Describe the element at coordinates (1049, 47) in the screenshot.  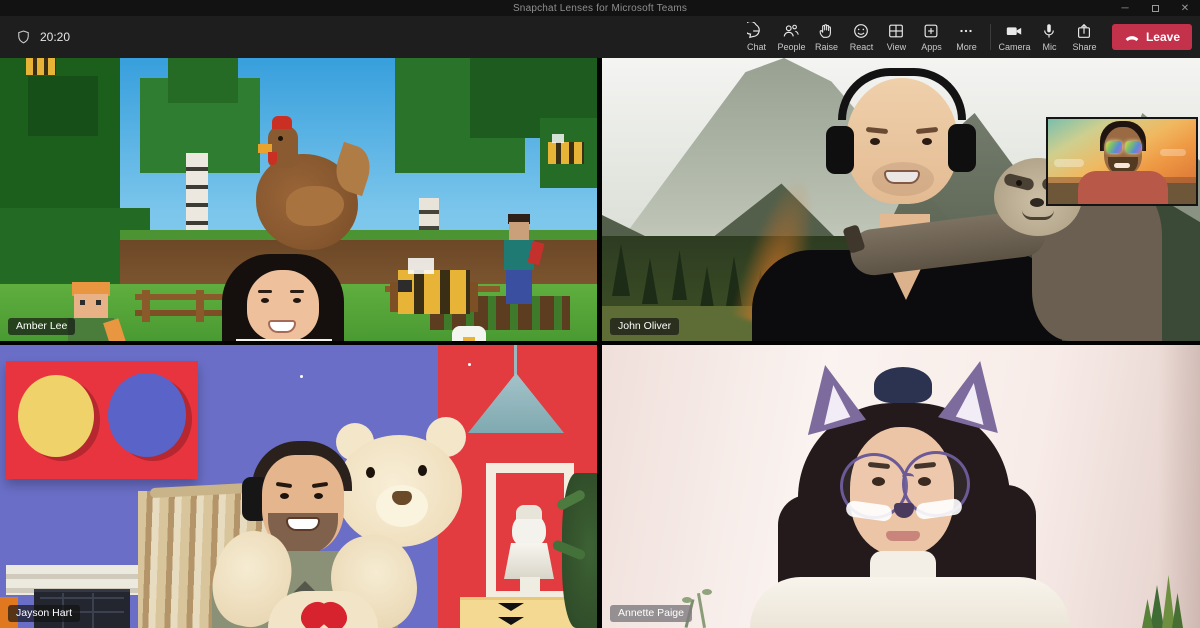
I see `mic-label: Mic` at that location.